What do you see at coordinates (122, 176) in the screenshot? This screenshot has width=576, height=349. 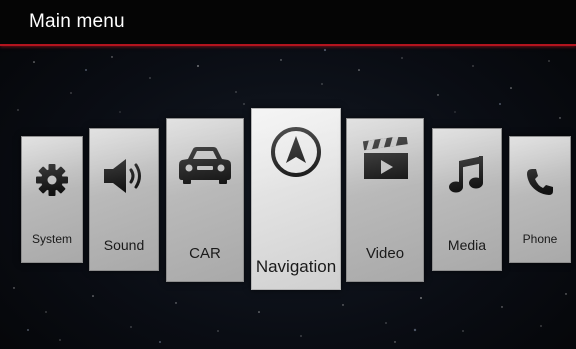 I see `speaker-icon` at bounding box center [122, 176].